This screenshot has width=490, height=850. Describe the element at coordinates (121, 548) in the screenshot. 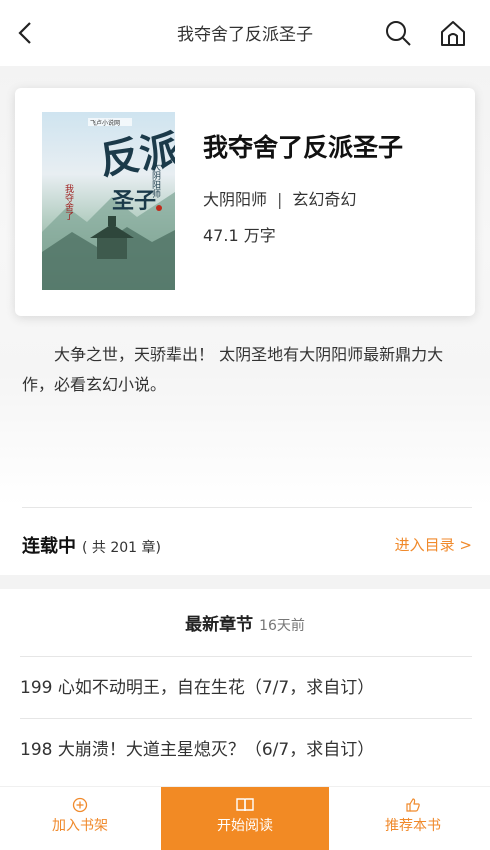

I see `chapter-count: ( 共 201 章)` at that location.